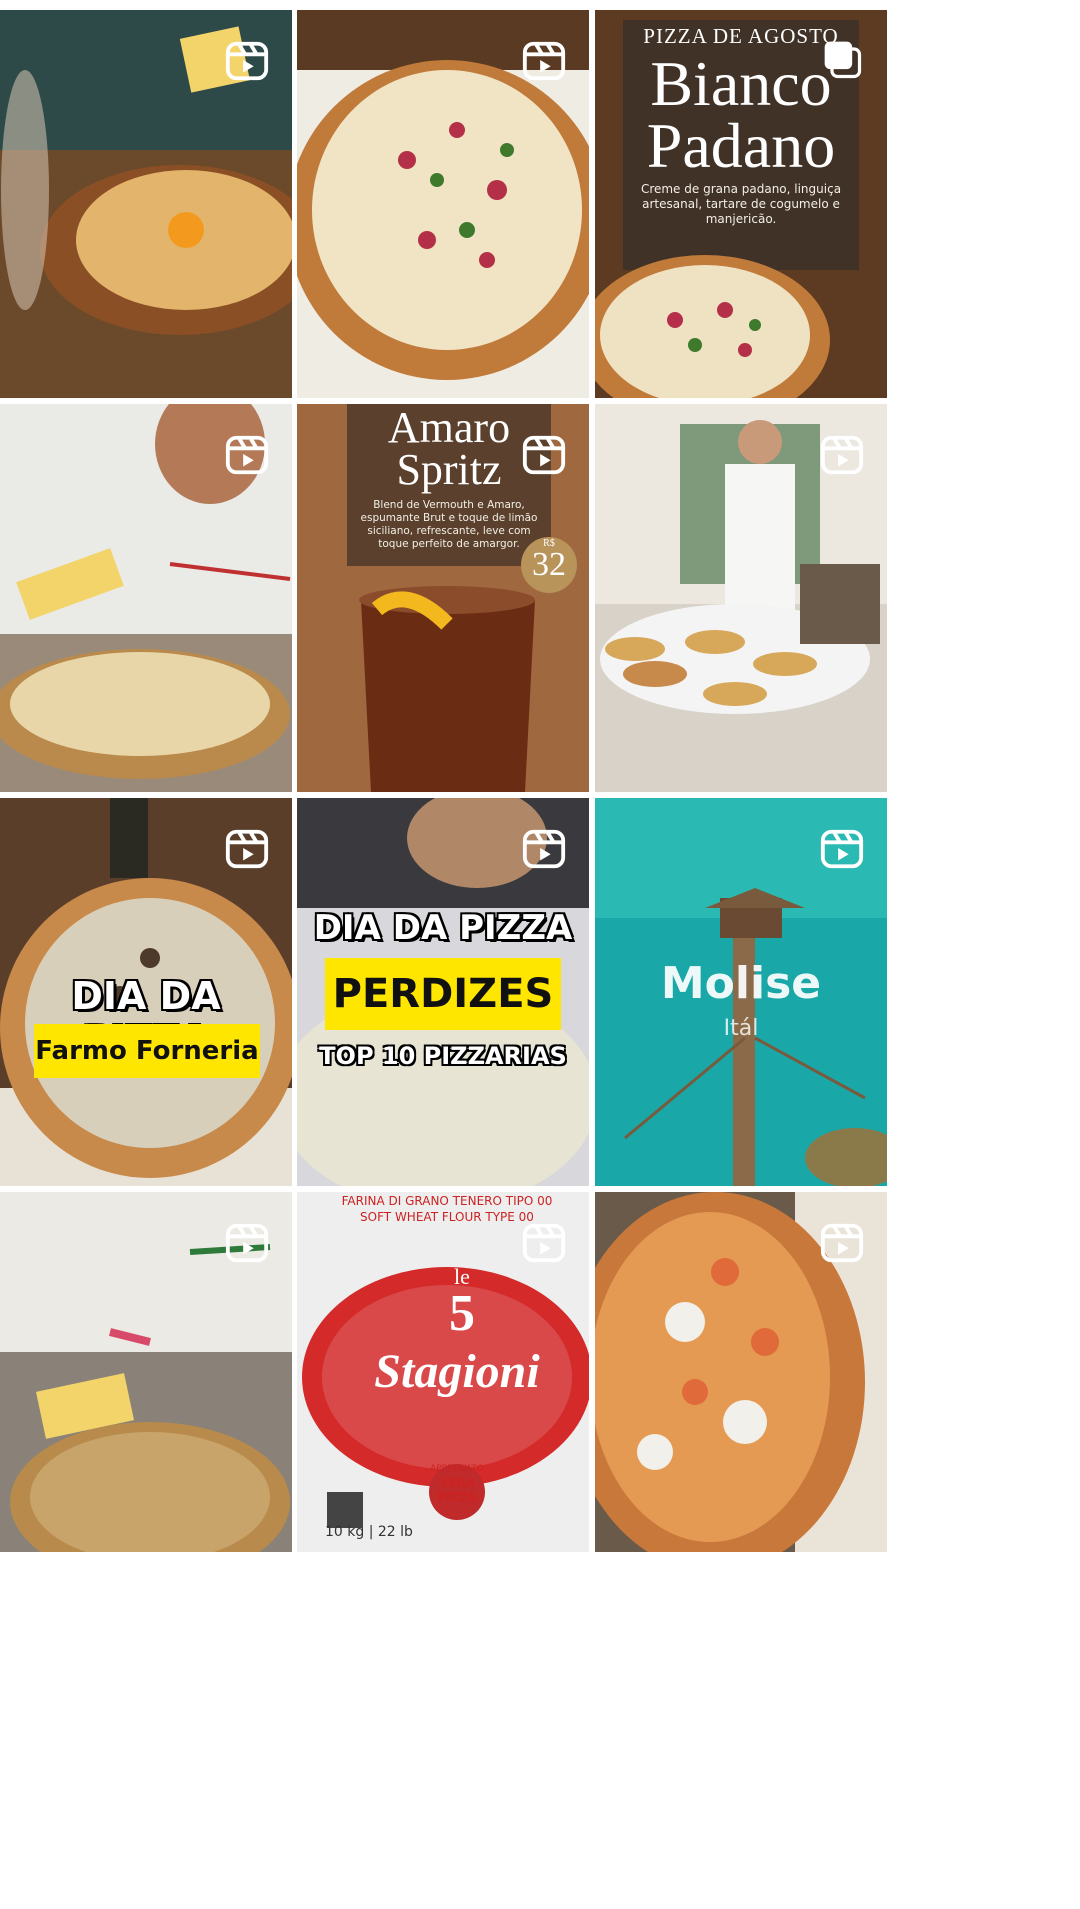 The height and width of the screenshot is (1909, 1080). What do you see at coordinates (741, 983) in the screenshot?
I see `overlay-title: Molise` at bounding box center [741, 983].